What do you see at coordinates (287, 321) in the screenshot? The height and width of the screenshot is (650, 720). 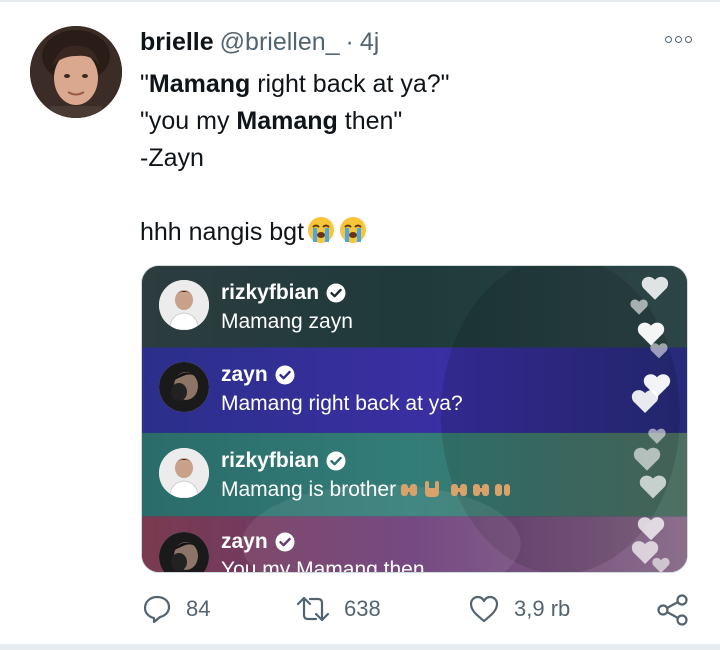 I see `comment-text: Mamang zayn` at bounding box center [287, 321].